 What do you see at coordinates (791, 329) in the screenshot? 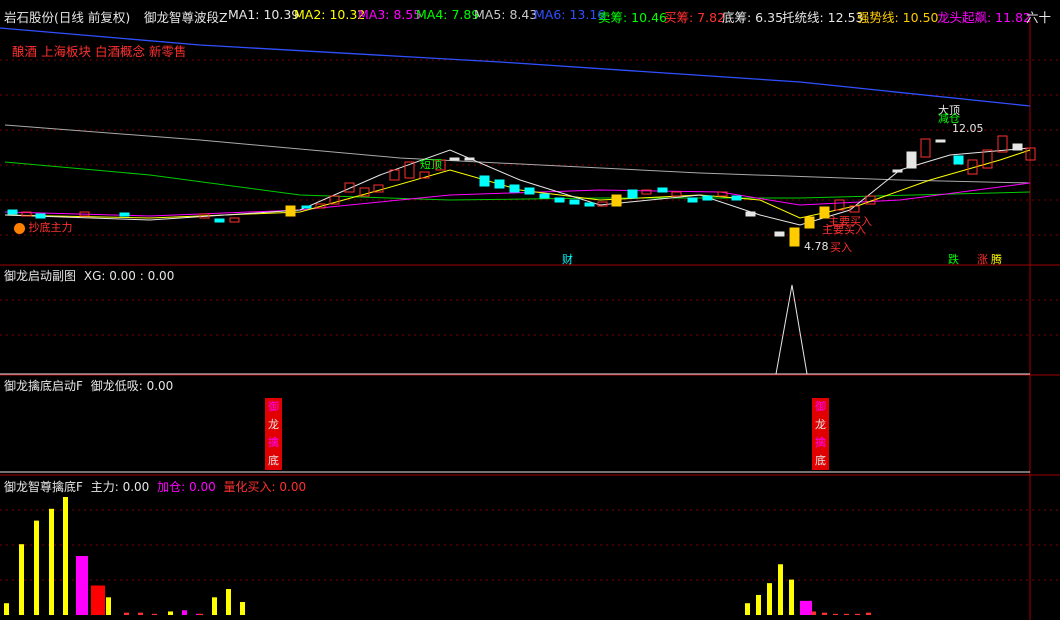
I see `xg-spike` at bounding box center [791, 329].